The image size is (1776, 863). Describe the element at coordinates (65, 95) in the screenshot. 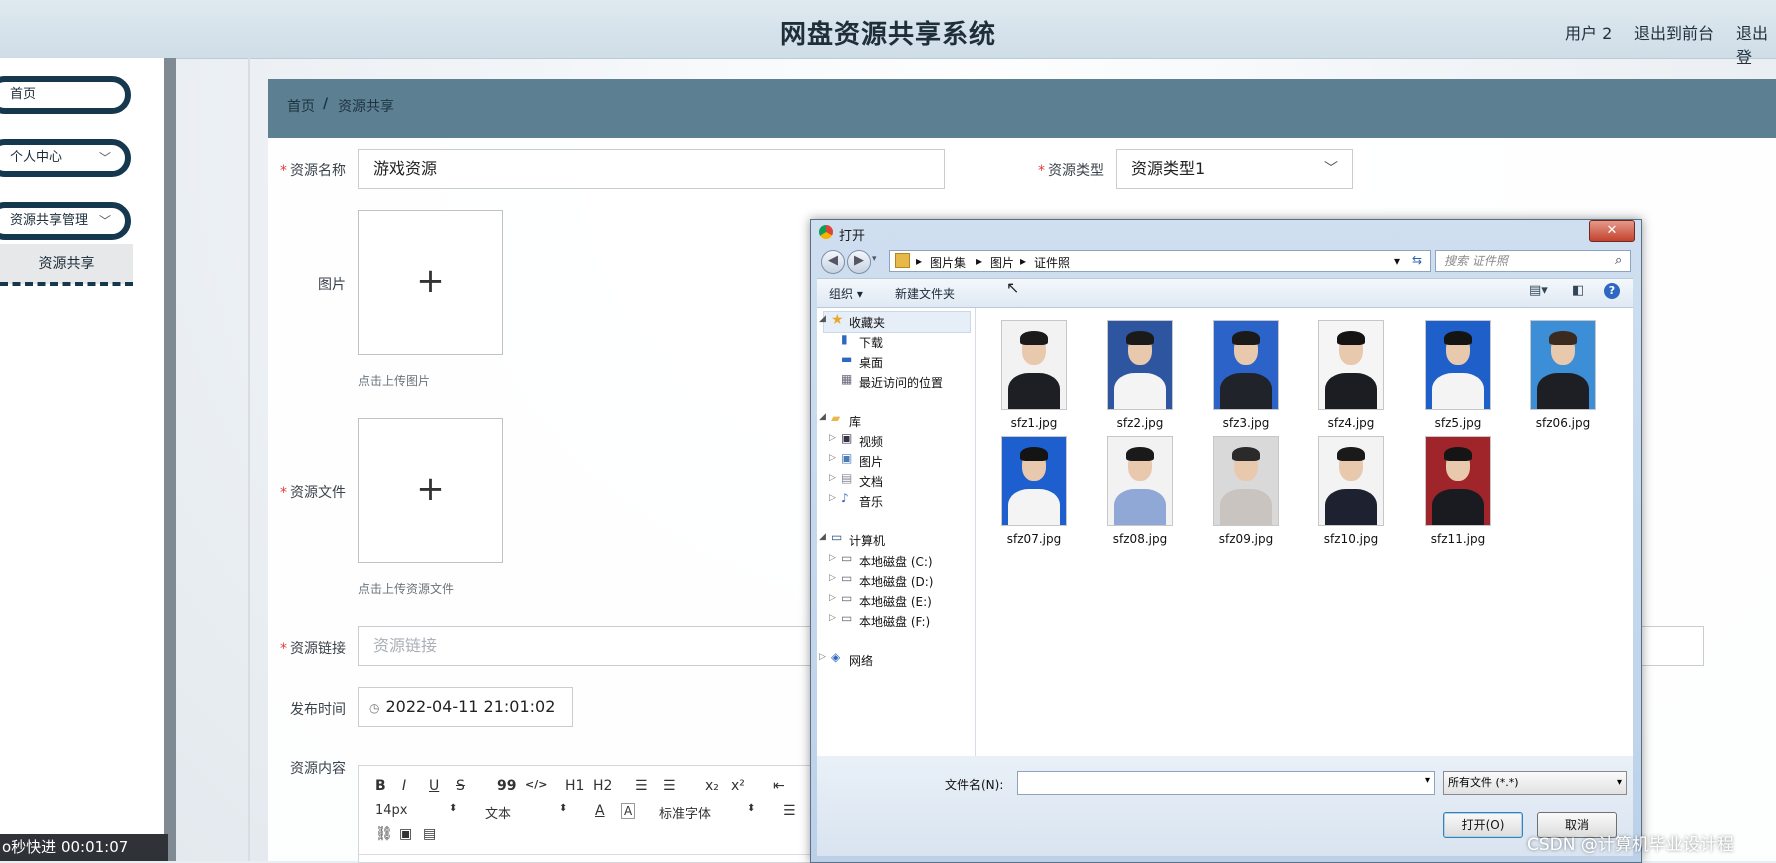

I see `sidebar-item-home: 首页` at that location.